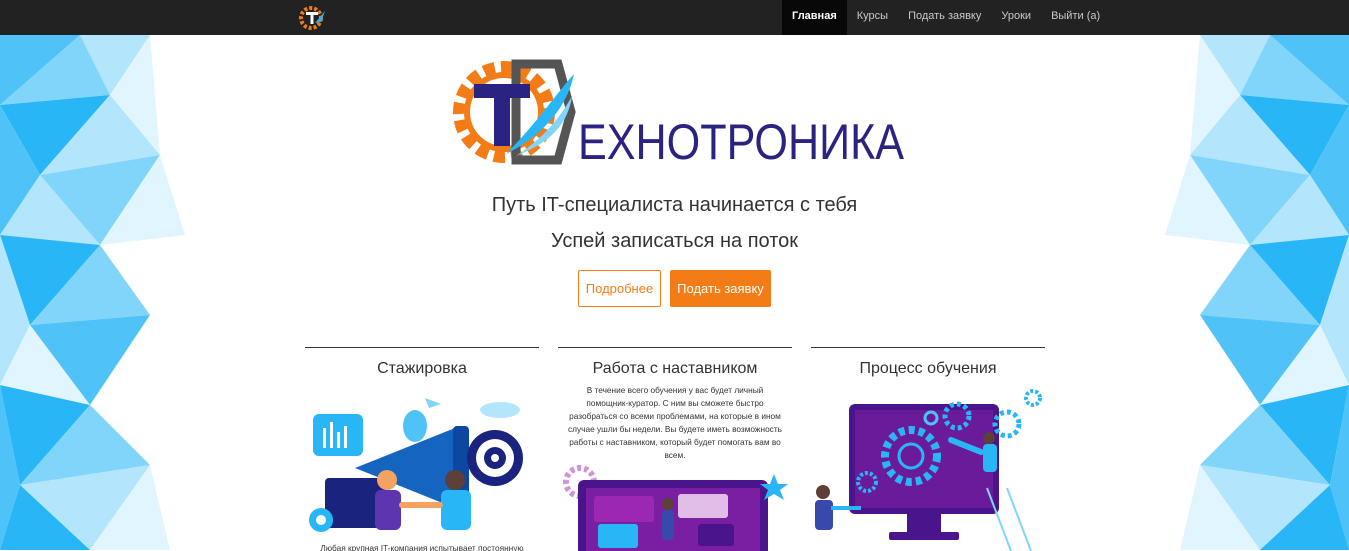 The image size is (1349, 551). What do you see at coordinates (928, 368) in the screenshot?
I see `card-title: Процесс обучения` at bounding box center [928, 368].